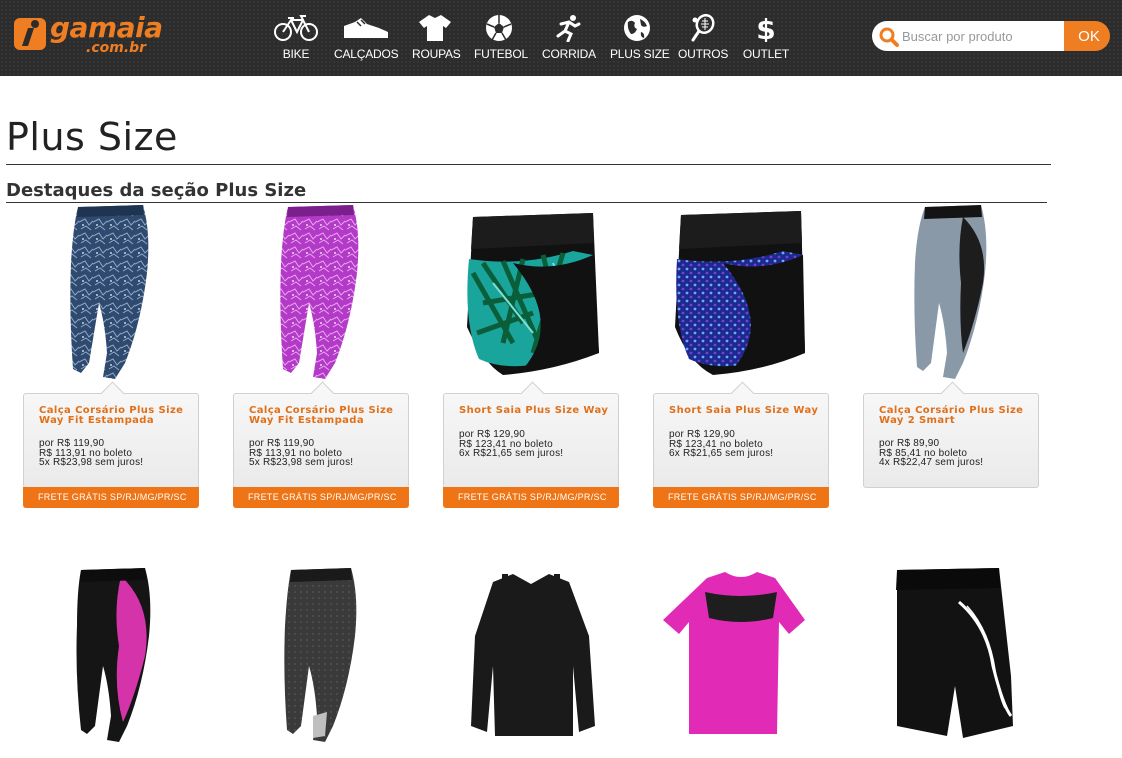 This screenshot has height=758, width=1122. What do you see at coordinates (703, 54) in the screenshot?
I see `nav-label: OUTROS` at bounding box center [703, 54].